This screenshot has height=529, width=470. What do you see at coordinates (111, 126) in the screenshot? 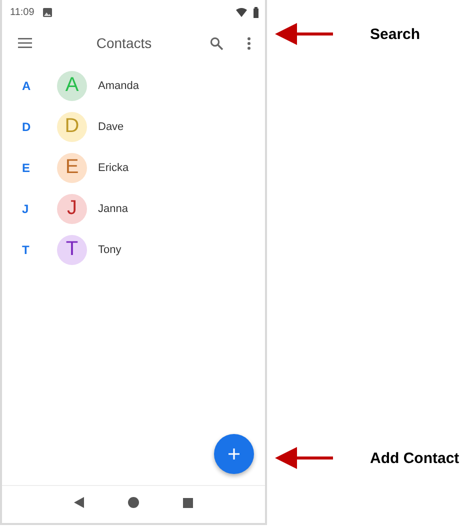
I see `contact-name: Dave` at bounding box center [111, 126].